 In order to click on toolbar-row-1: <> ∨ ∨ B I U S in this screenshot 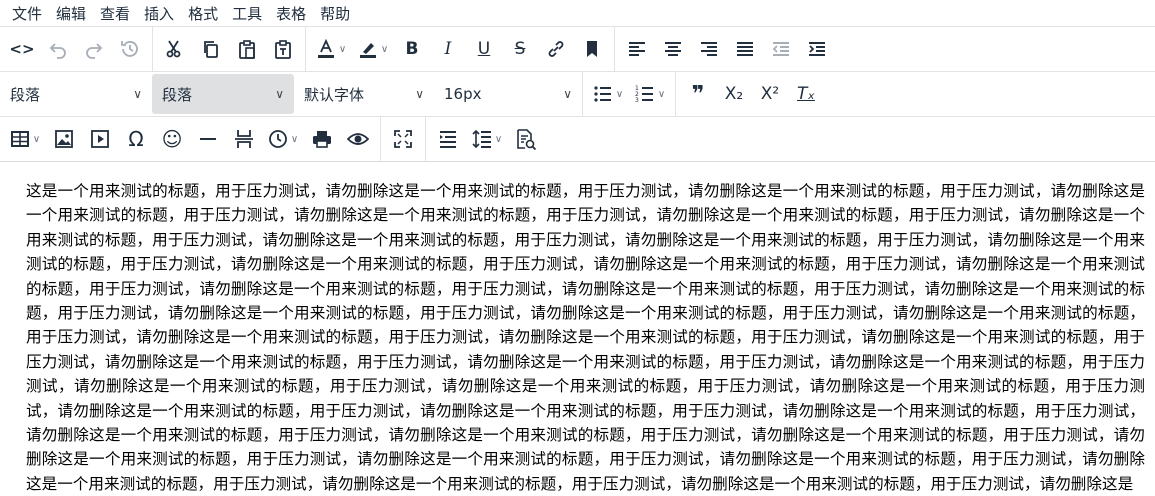, I will do `click(577, 48)`.